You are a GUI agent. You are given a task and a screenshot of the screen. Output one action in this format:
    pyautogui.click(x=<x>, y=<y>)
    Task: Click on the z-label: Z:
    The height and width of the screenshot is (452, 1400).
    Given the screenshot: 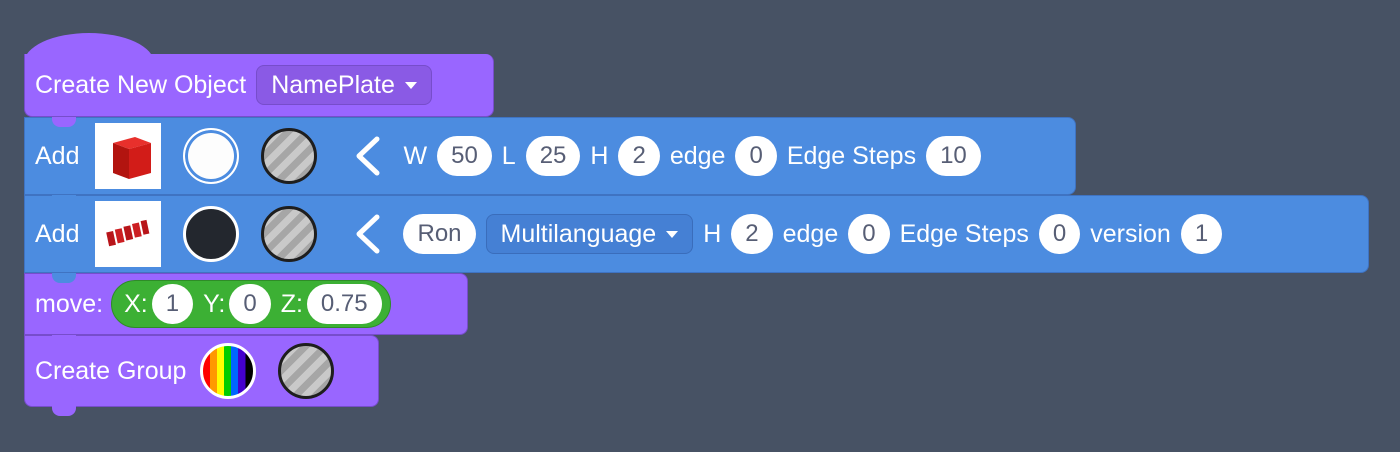 What is the action you would take?
    pyautogui.click(x=291, y=303)
    